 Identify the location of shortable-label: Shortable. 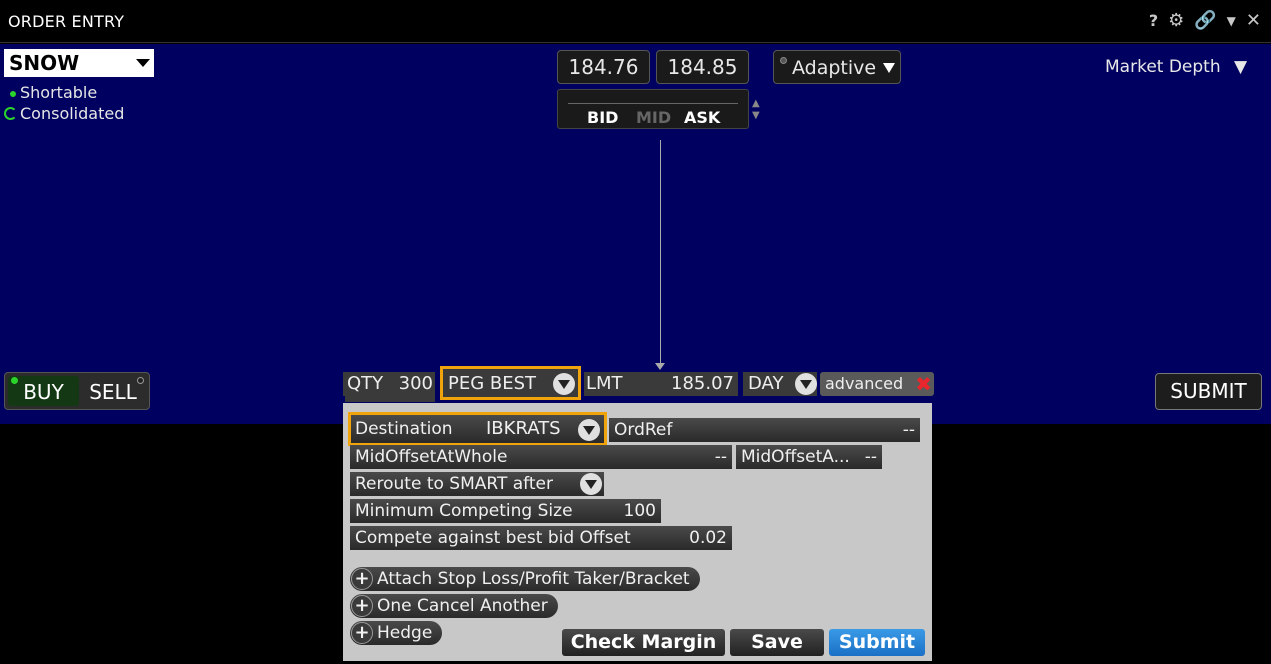
(59, 92).